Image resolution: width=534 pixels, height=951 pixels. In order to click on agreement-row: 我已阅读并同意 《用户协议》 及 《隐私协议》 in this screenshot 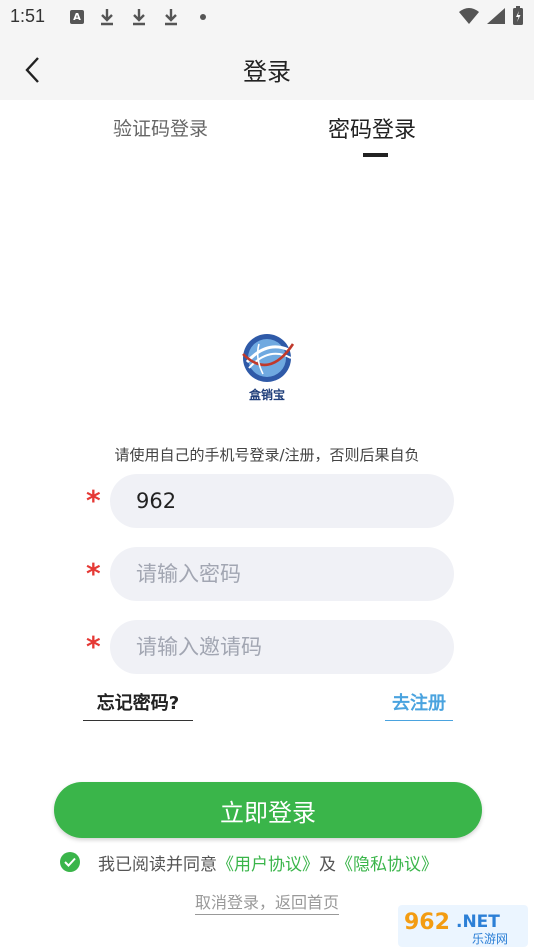, I will do `click(249, 862)`.